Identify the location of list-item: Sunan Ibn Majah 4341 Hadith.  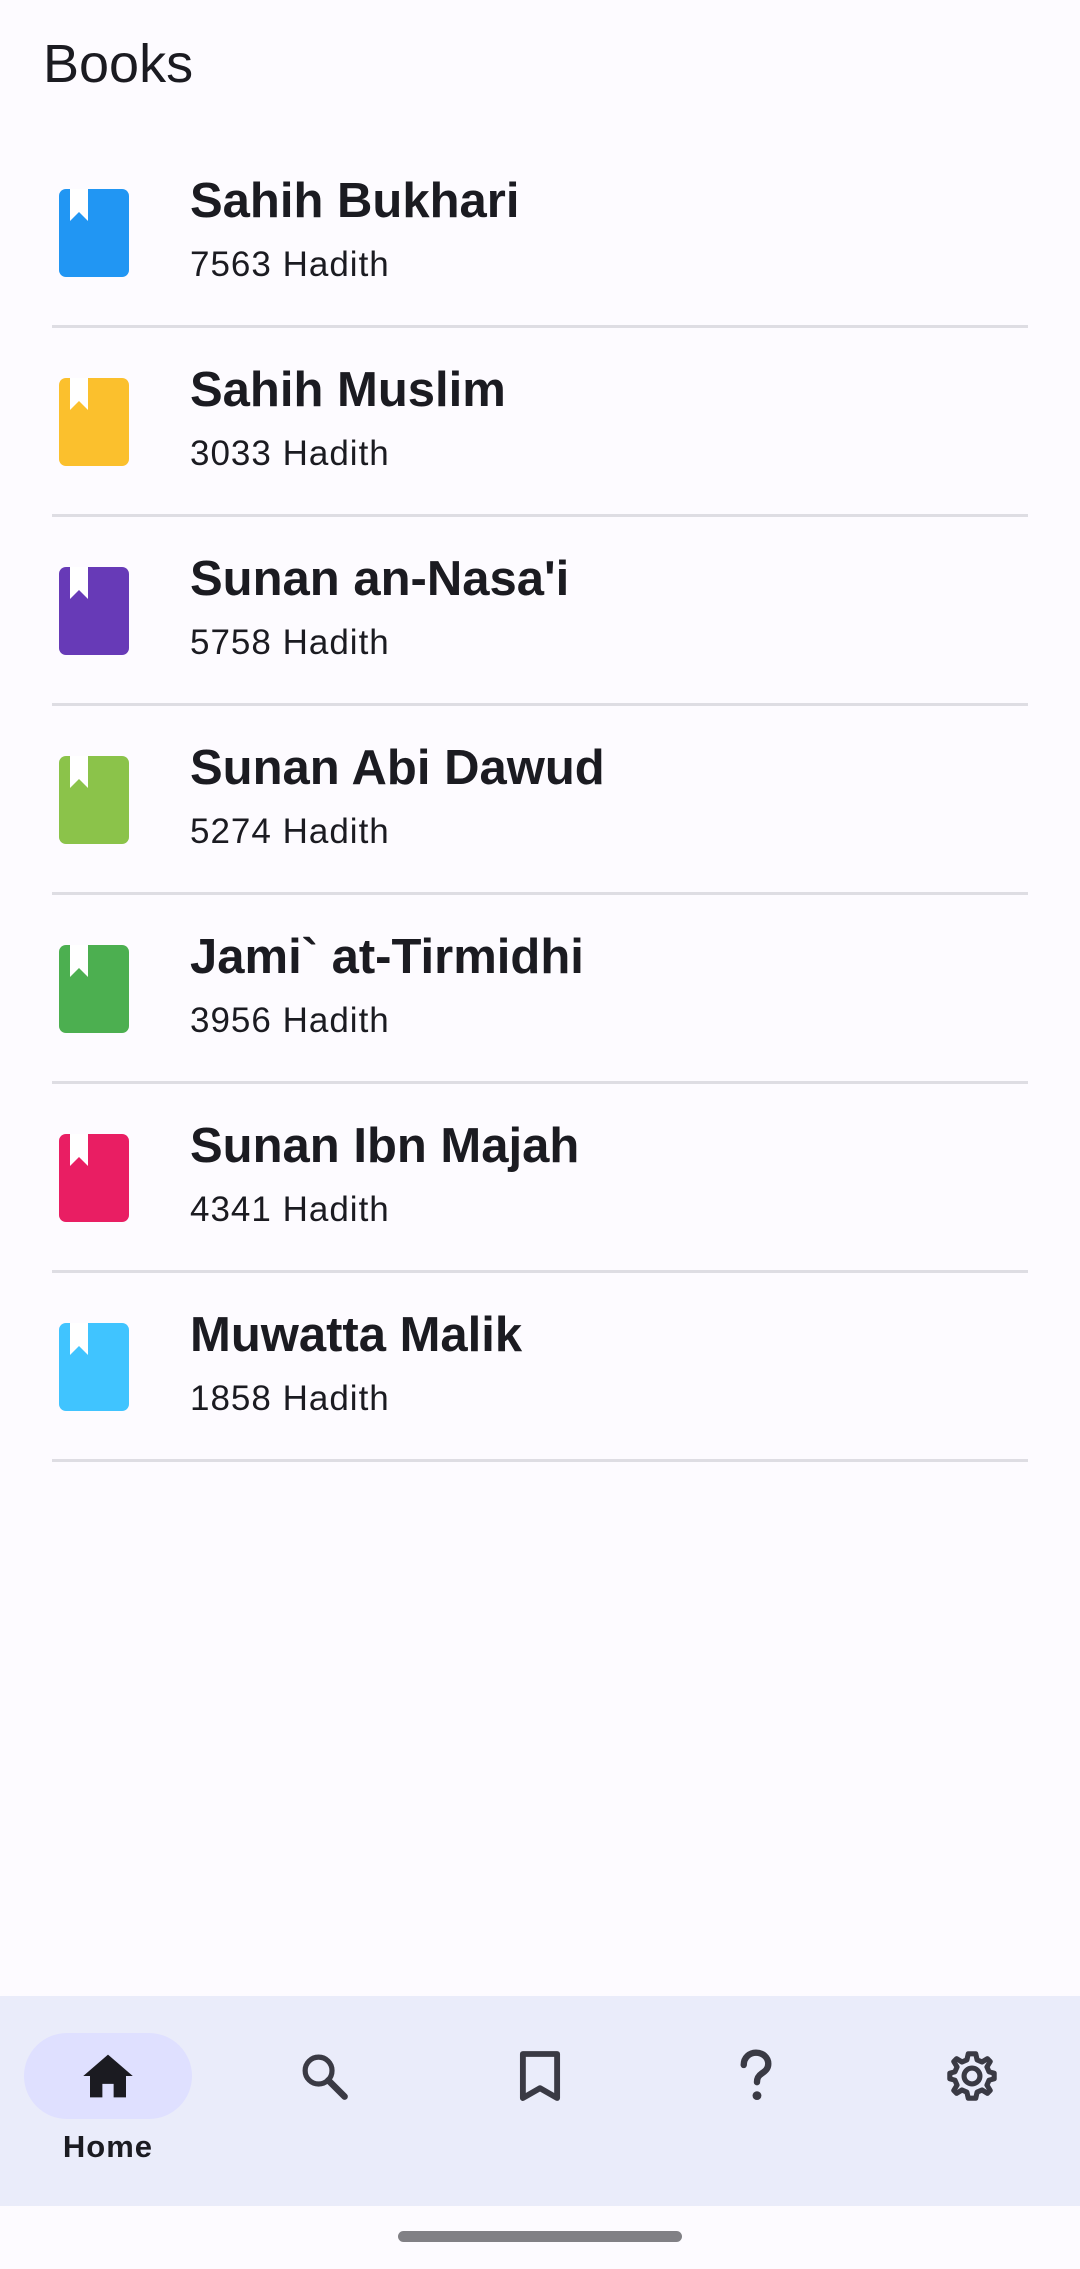
(540, 1178).